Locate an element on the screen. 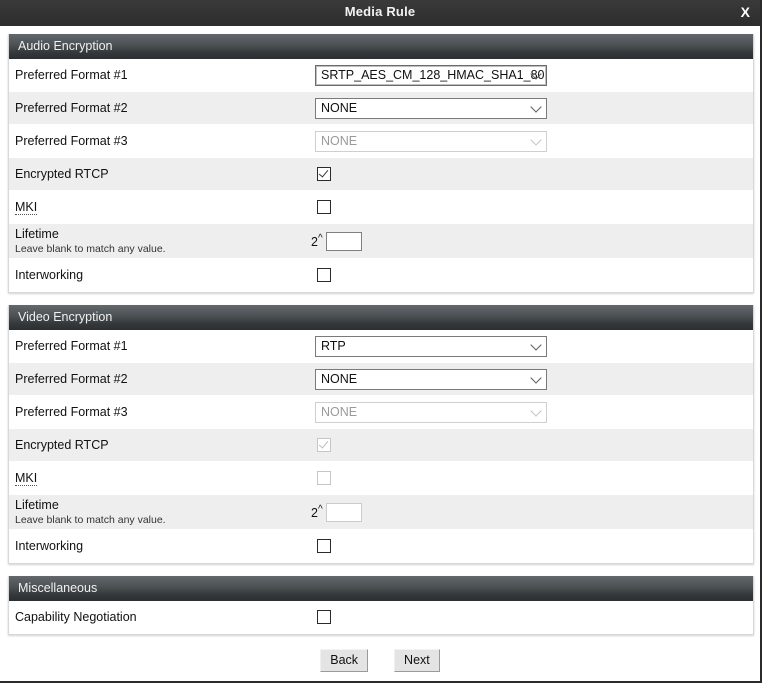  page-title: Media Rule is located at coordinates (380, 11).